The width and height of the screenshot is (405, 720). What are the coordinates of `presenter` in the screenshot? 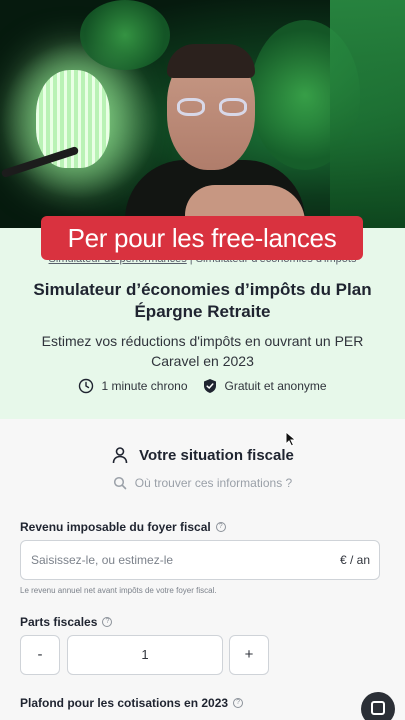 It's located at (215, 134).